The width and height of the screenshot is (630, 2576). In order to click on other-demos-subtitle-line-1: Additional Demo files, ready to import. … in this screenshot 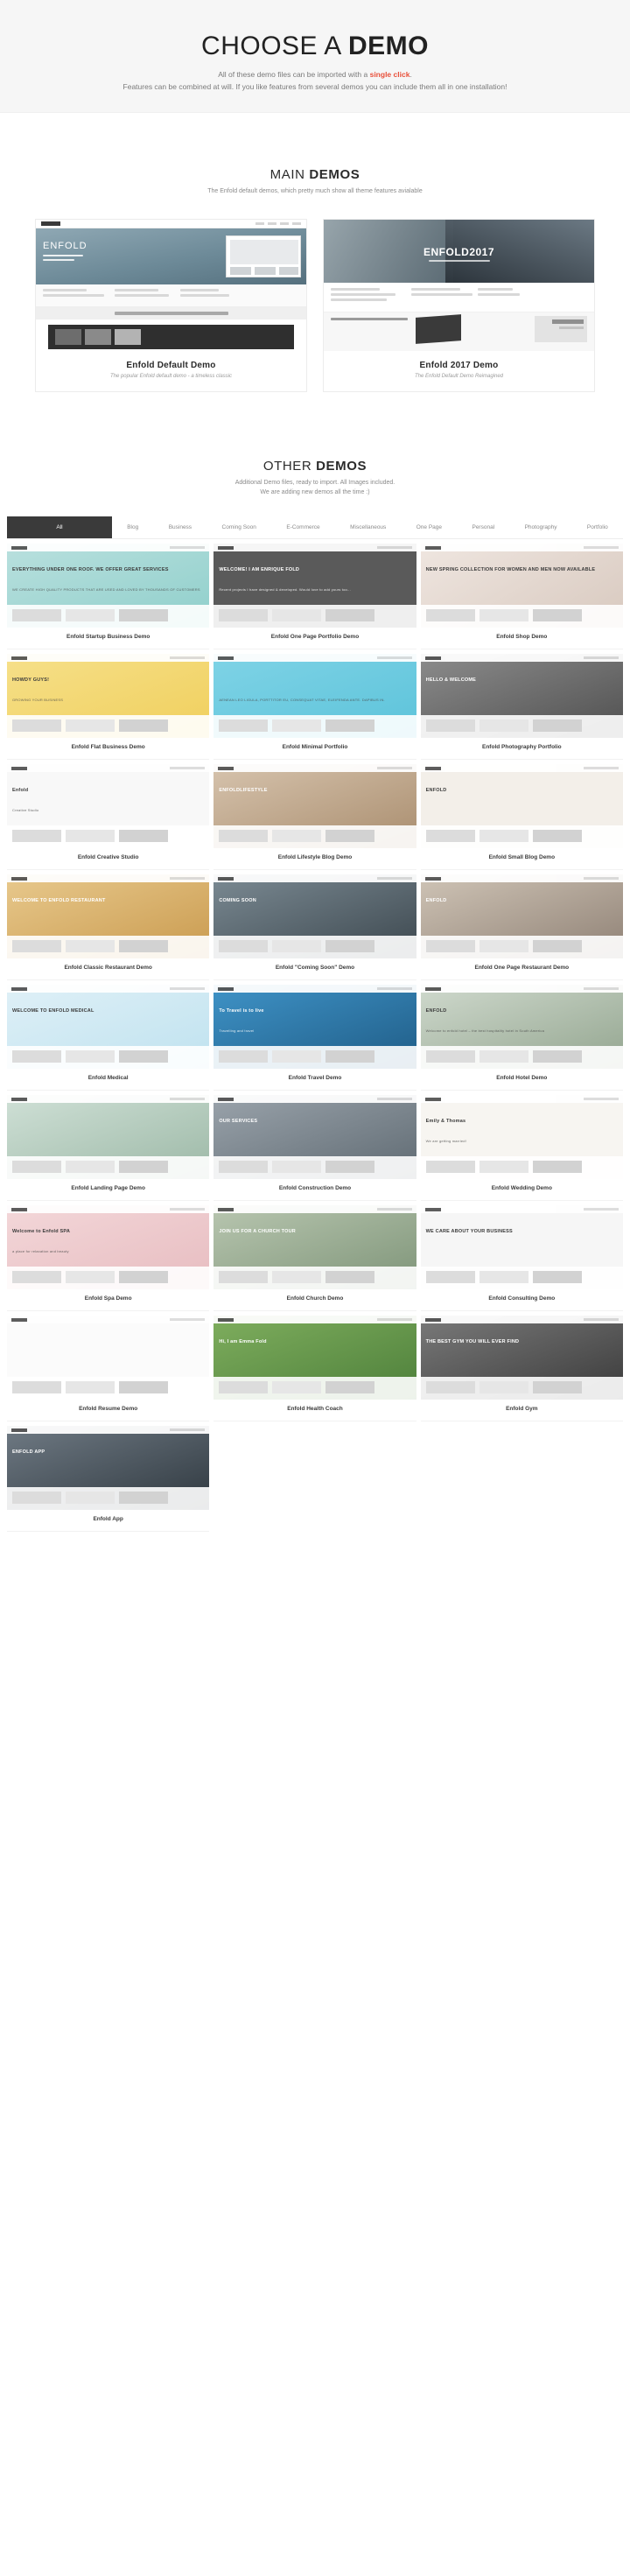, I will do `click(315, 482)`.